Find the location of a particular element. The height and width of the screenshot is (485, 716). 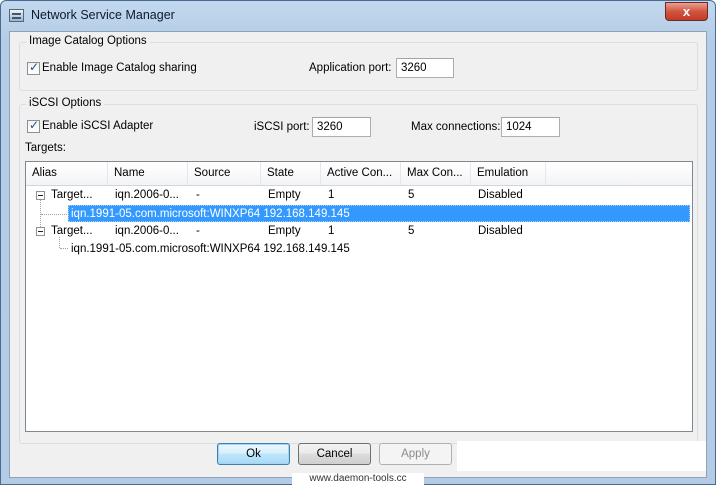

enable-image-catalog-checkbox is located at coordinates (33, 67).